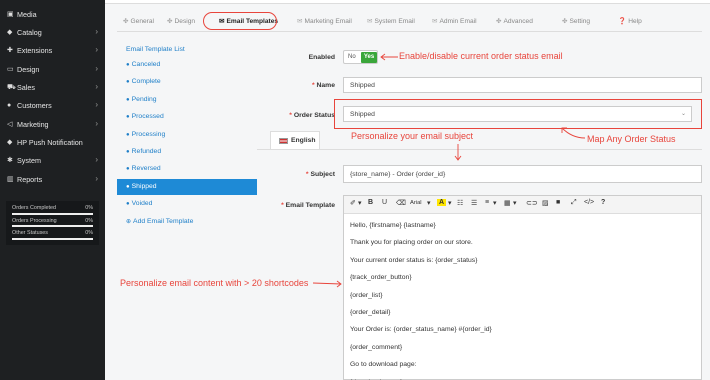 The width and height of the screenshot is (710, 380). I want to click on tab-help: ❓ Help, so click(630, 21).